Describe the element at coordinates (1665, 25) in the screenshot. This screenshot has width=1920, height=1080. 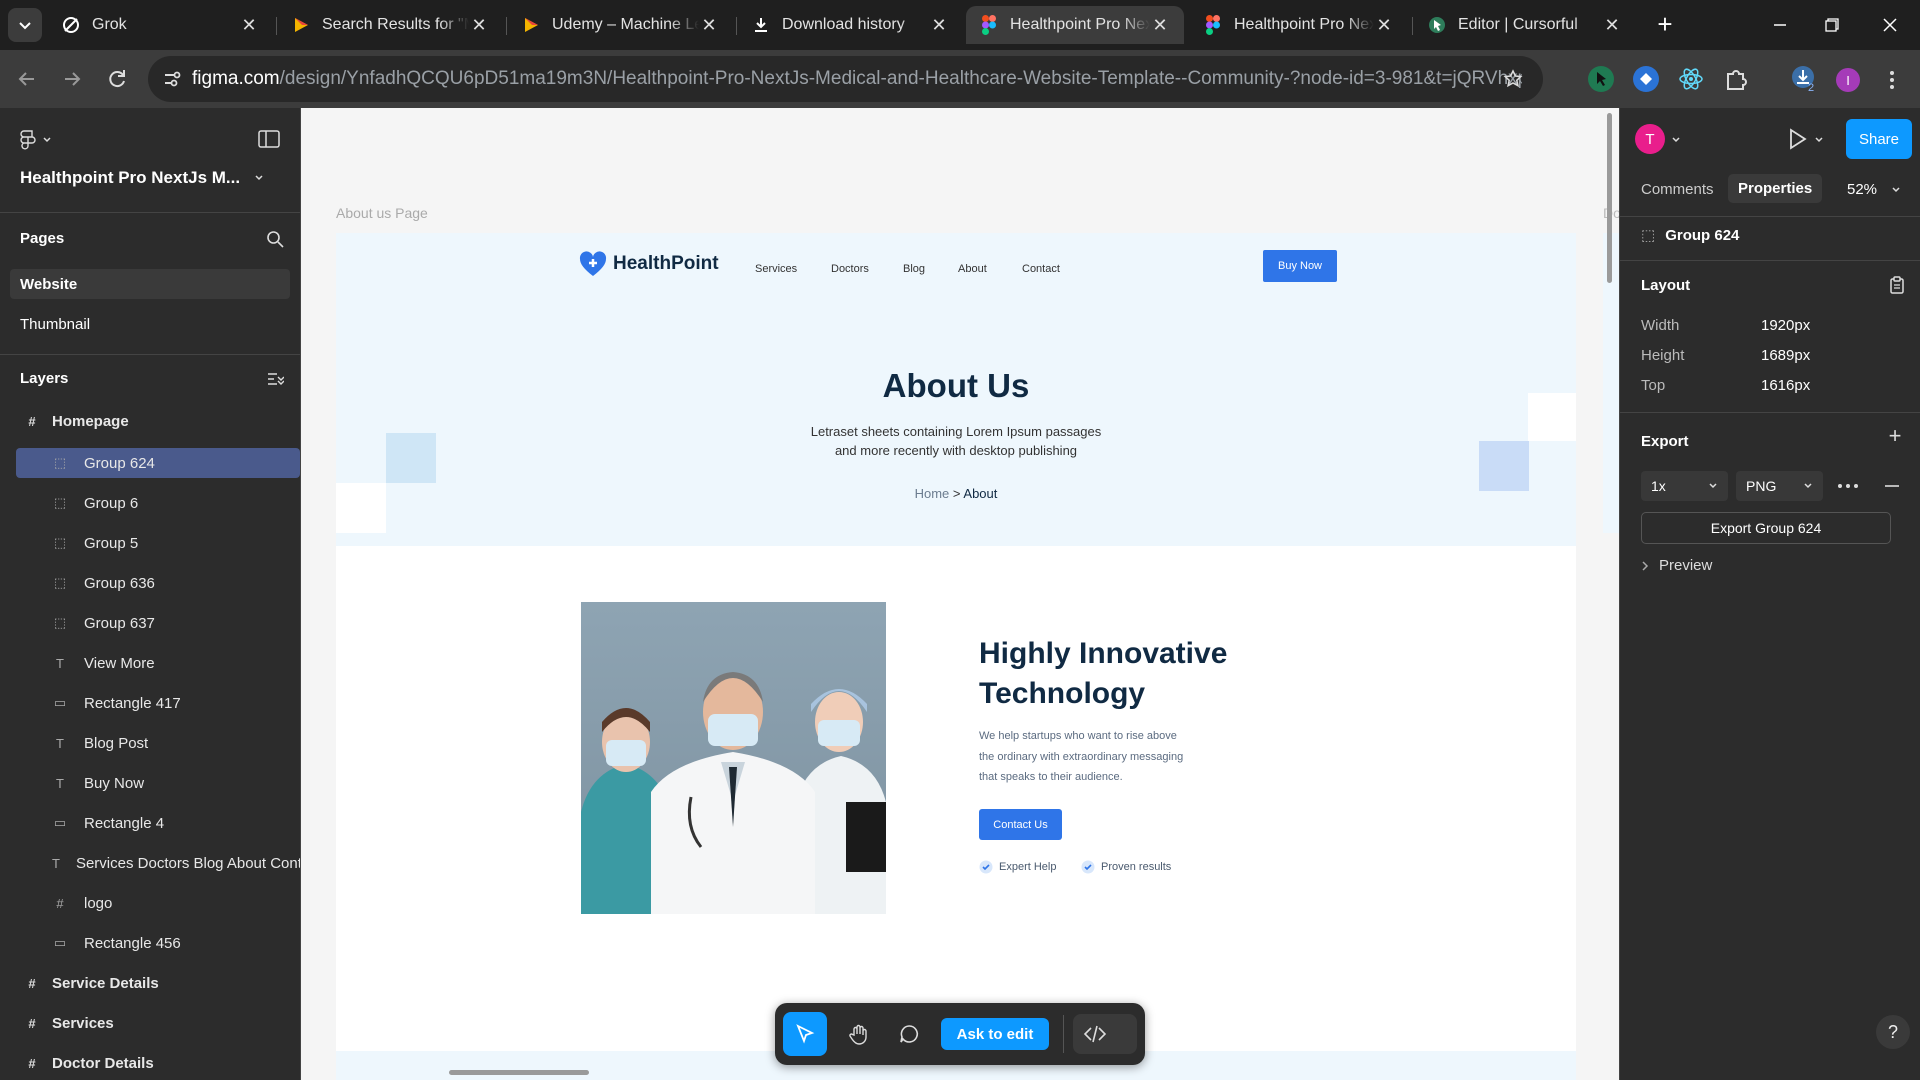
I see `new-tab-button: +` at that location.